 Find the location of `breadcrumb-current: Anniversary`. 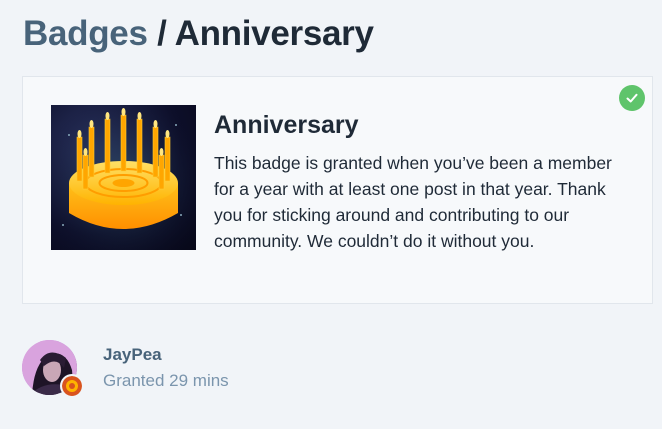

breadcrumb-current: Anniversary is located at coordinates (274, 33).